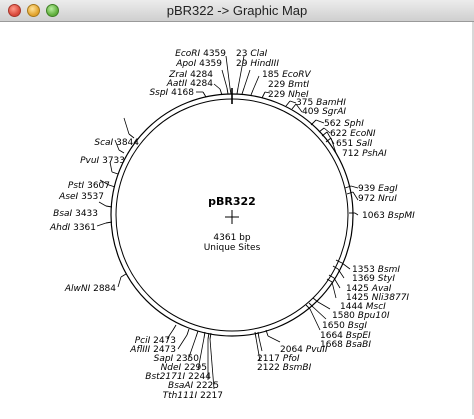  I want to click on site-nrui-label: 972 NruI, so click(377, 199).